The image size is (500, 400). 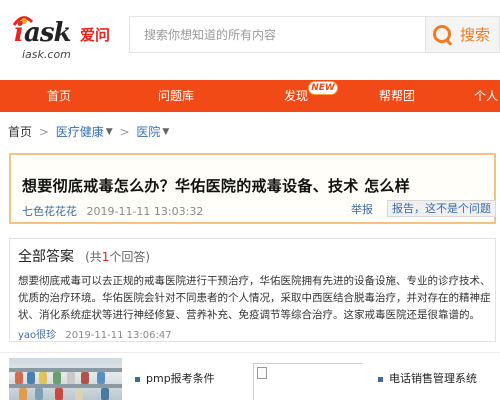 What do you see at coordinates (37, 335) in the screenshot?
I see `answer-author: yao很珍` at bounding box center [37, 335].